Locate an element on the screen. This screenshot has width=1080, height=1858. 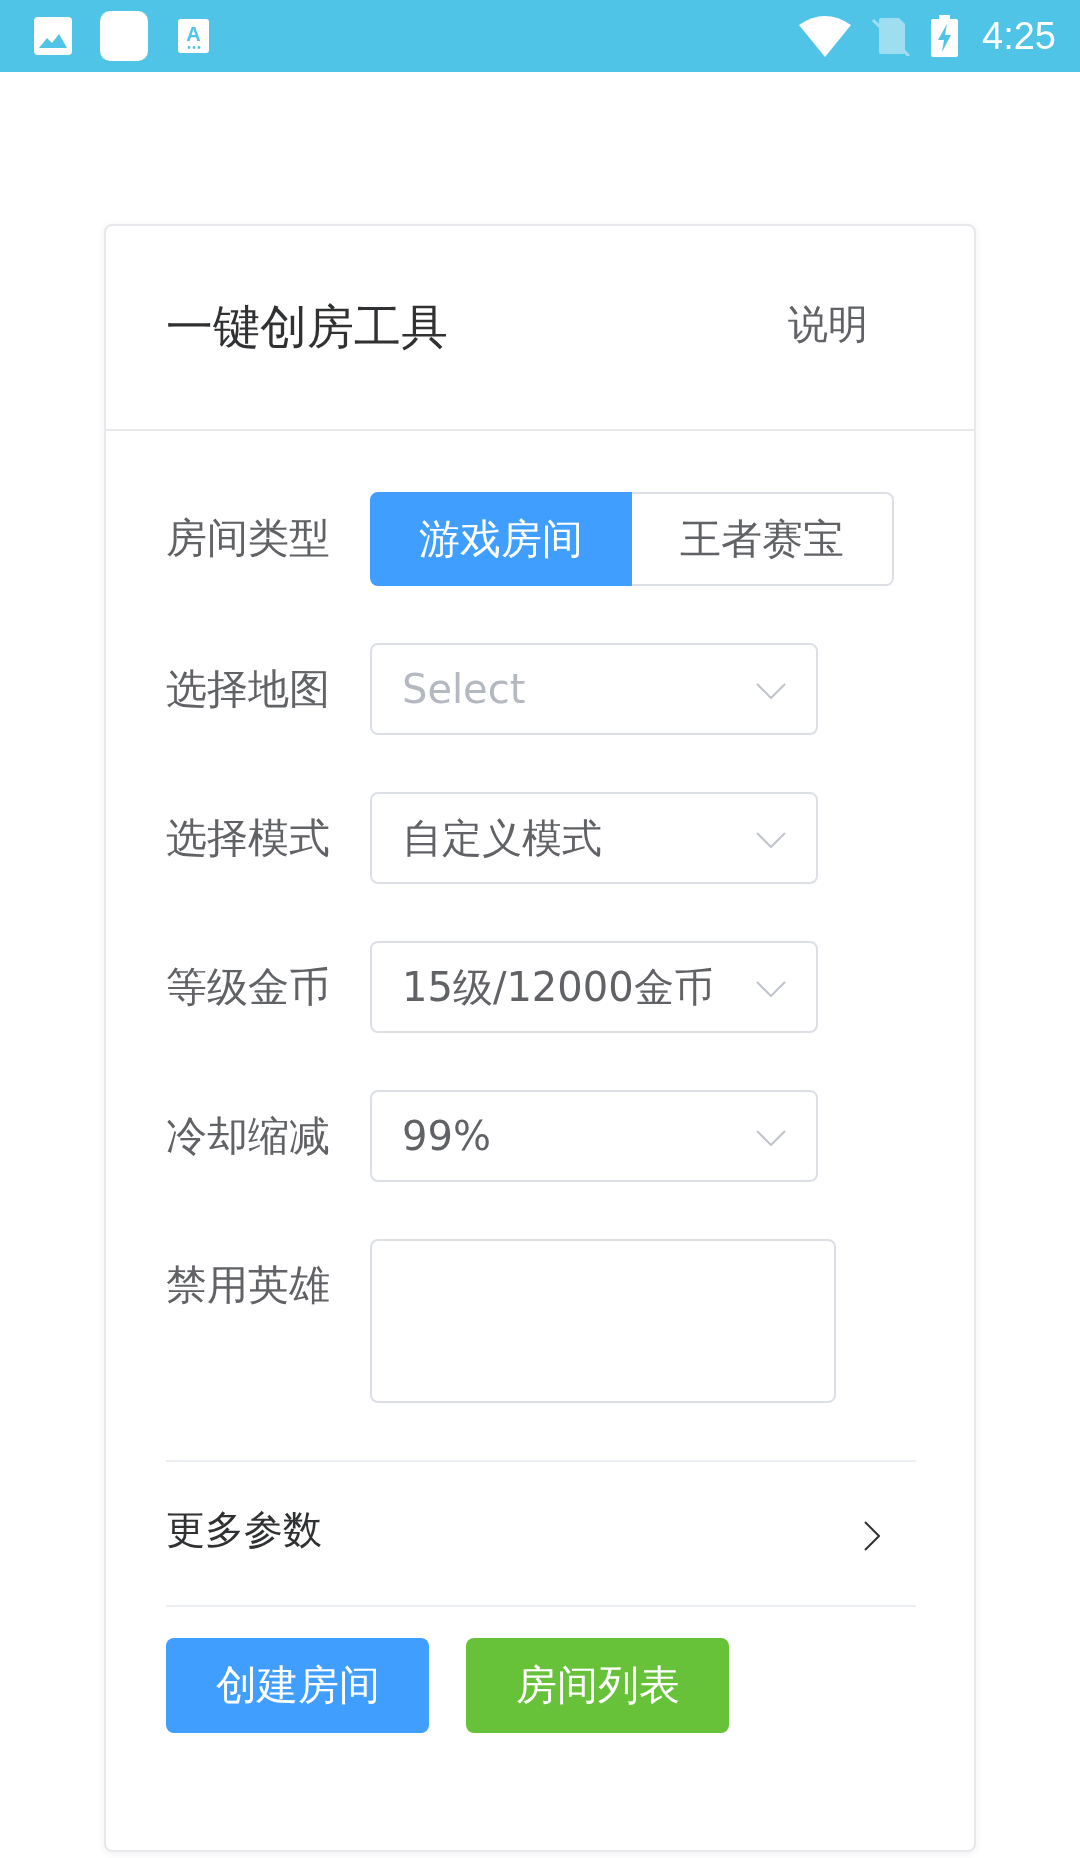
field-label: 房间类型 is located at coordinates (248, 538).